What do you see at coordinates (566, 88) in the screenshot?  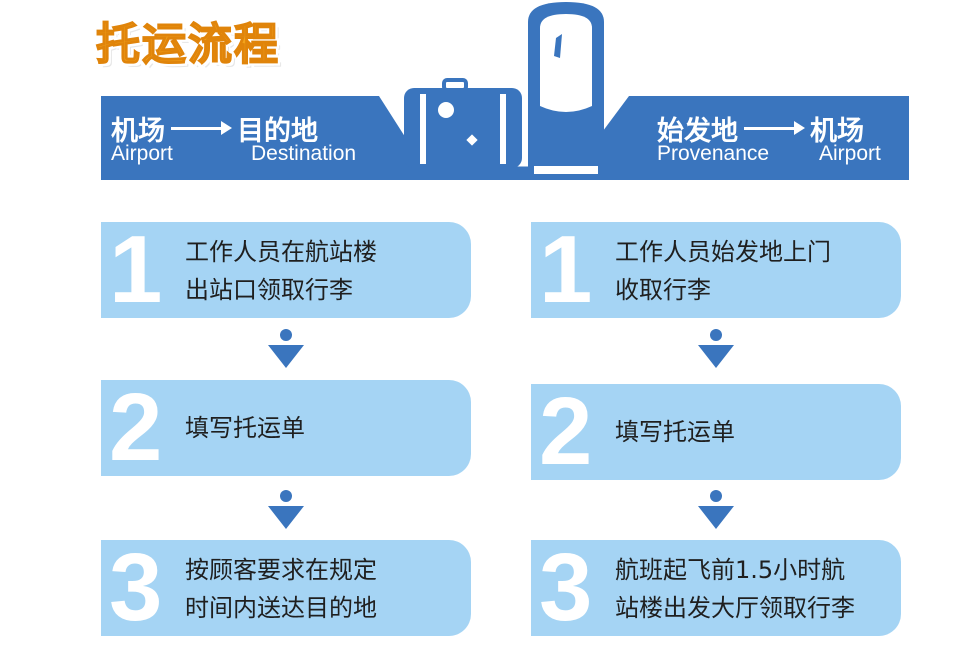 I see `luggage-tag-icon` at bounding box center [566, 88].